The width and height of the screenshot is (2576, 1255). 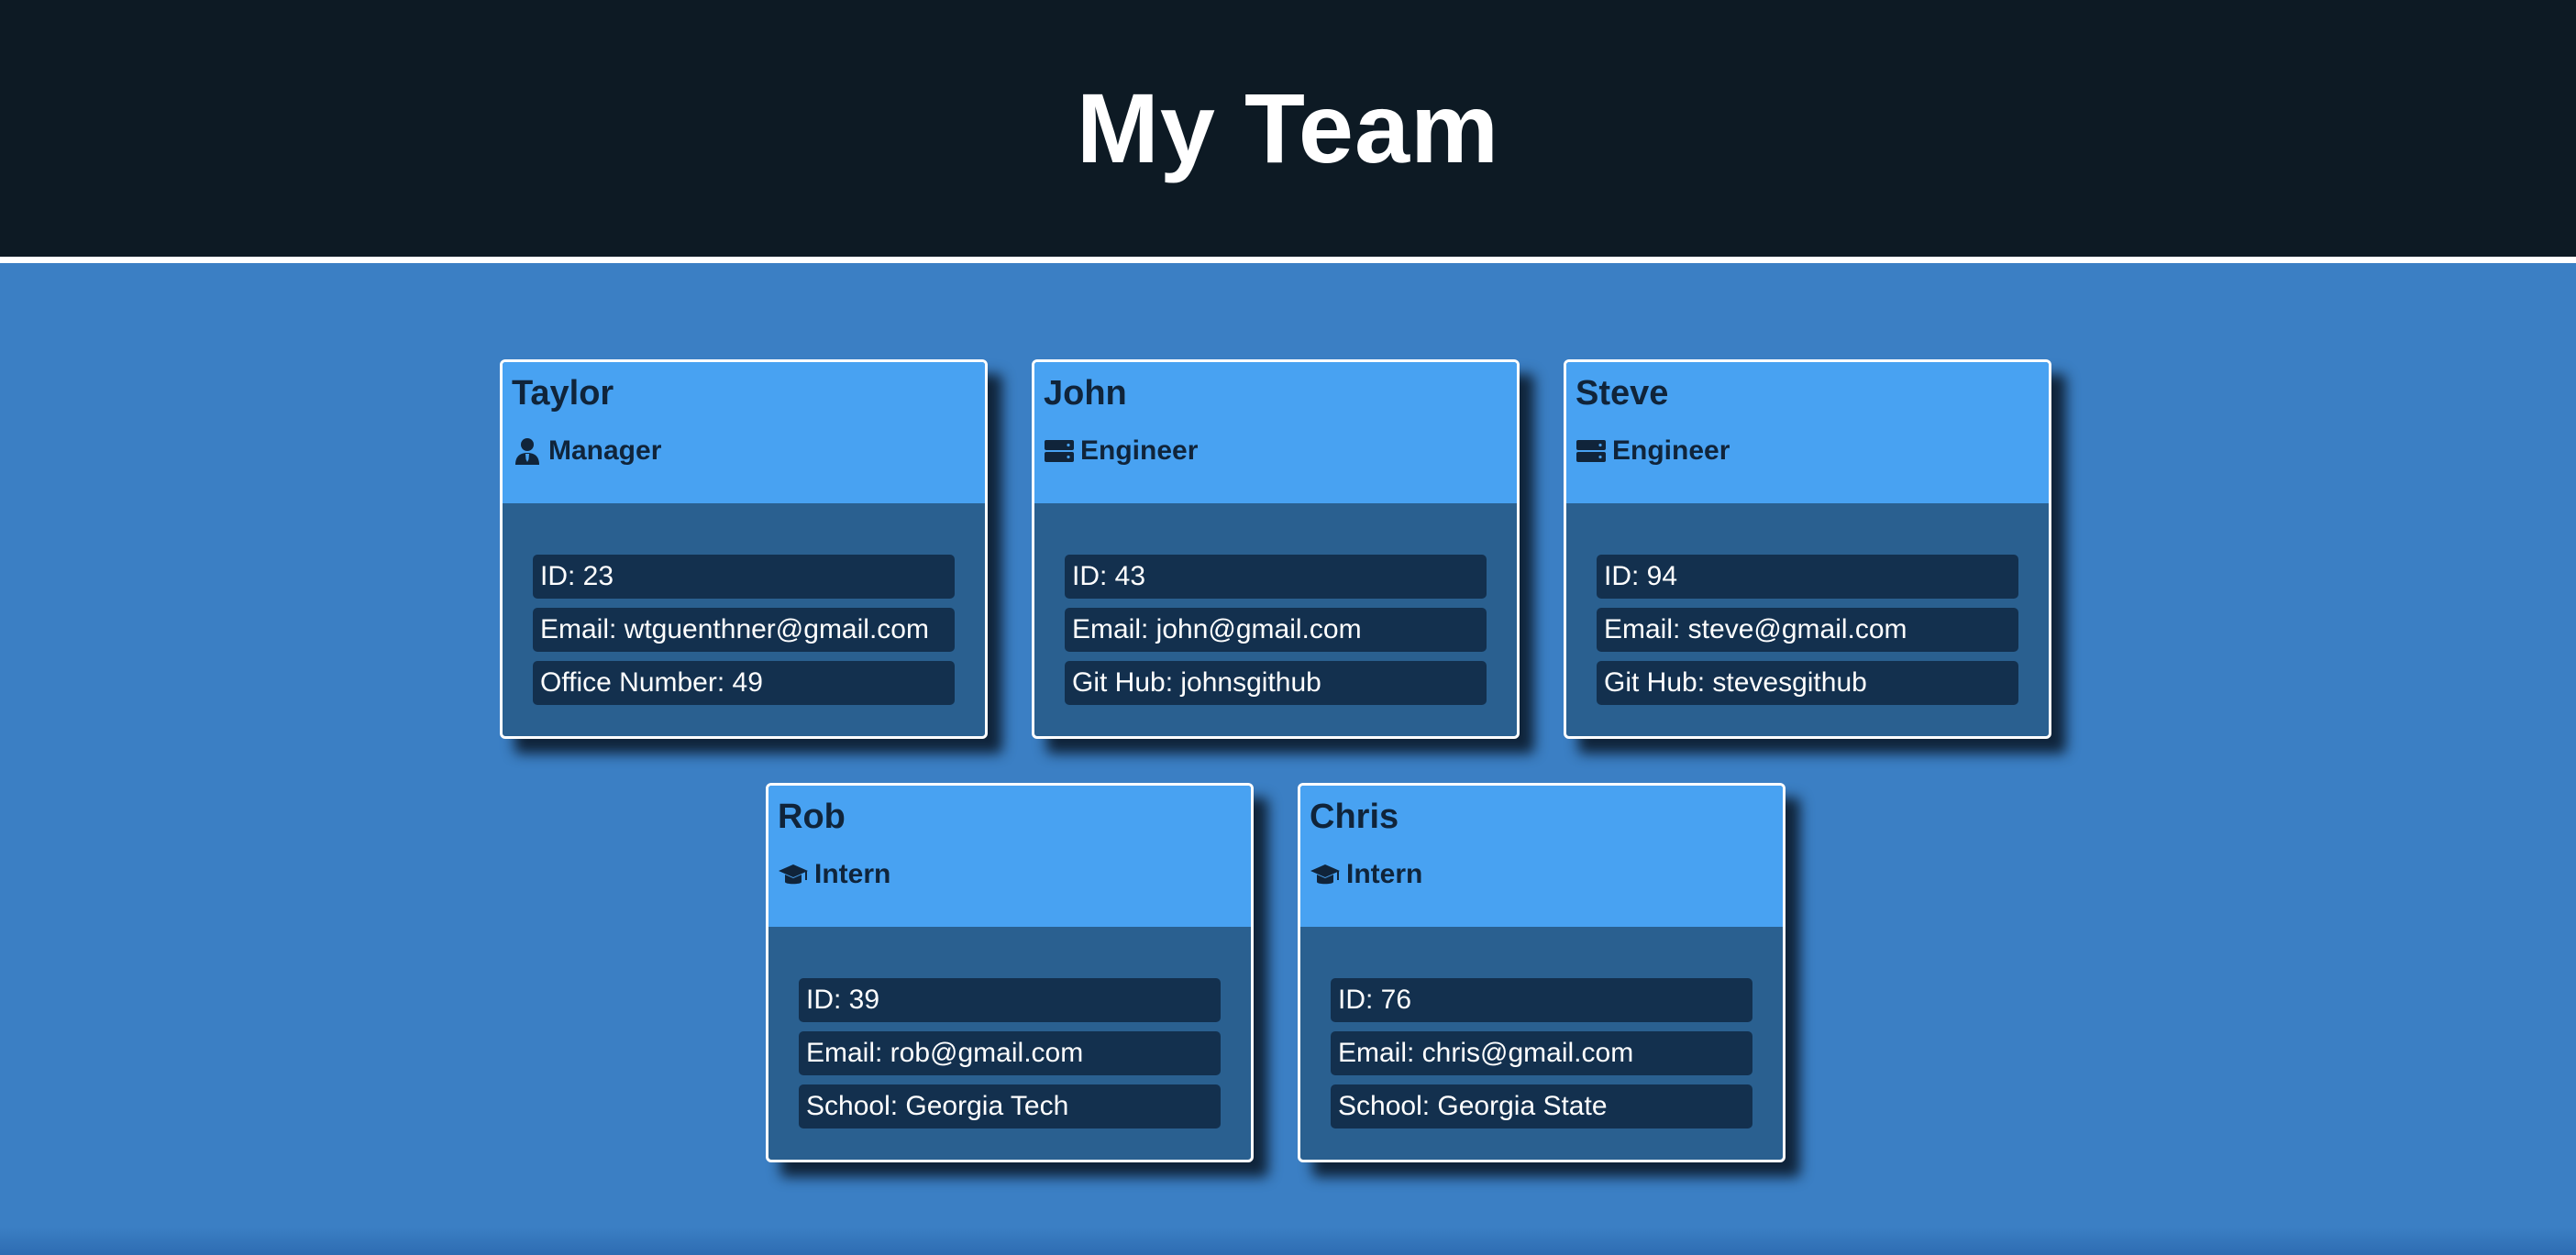 What do you see at coordinates (1010, 1053) in the screenshot?
I see `member-email: Email: rob@gmail.com` at bounding box center [1010, 1053].